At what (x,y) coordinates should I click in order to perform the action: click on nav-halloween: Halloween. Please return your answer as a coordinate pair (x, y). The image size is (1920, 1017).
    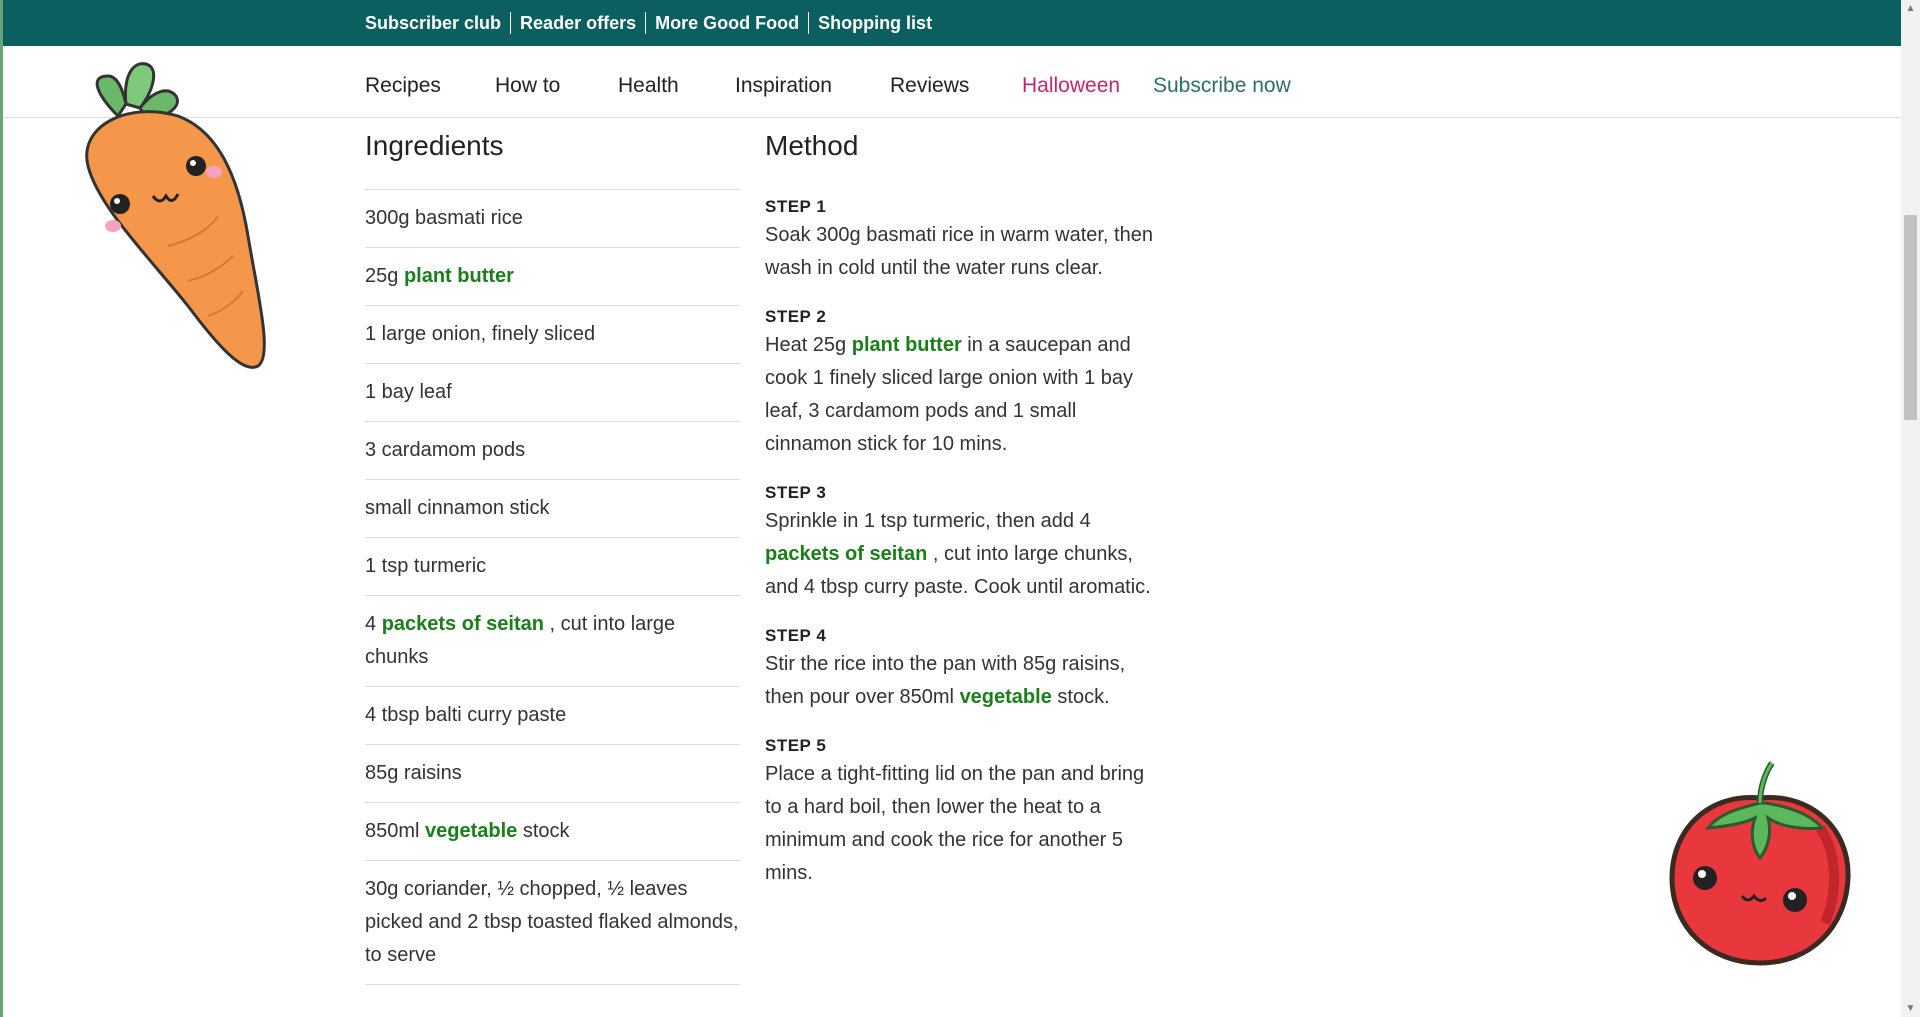
    Looking at the image, I should click on (1071, 81).